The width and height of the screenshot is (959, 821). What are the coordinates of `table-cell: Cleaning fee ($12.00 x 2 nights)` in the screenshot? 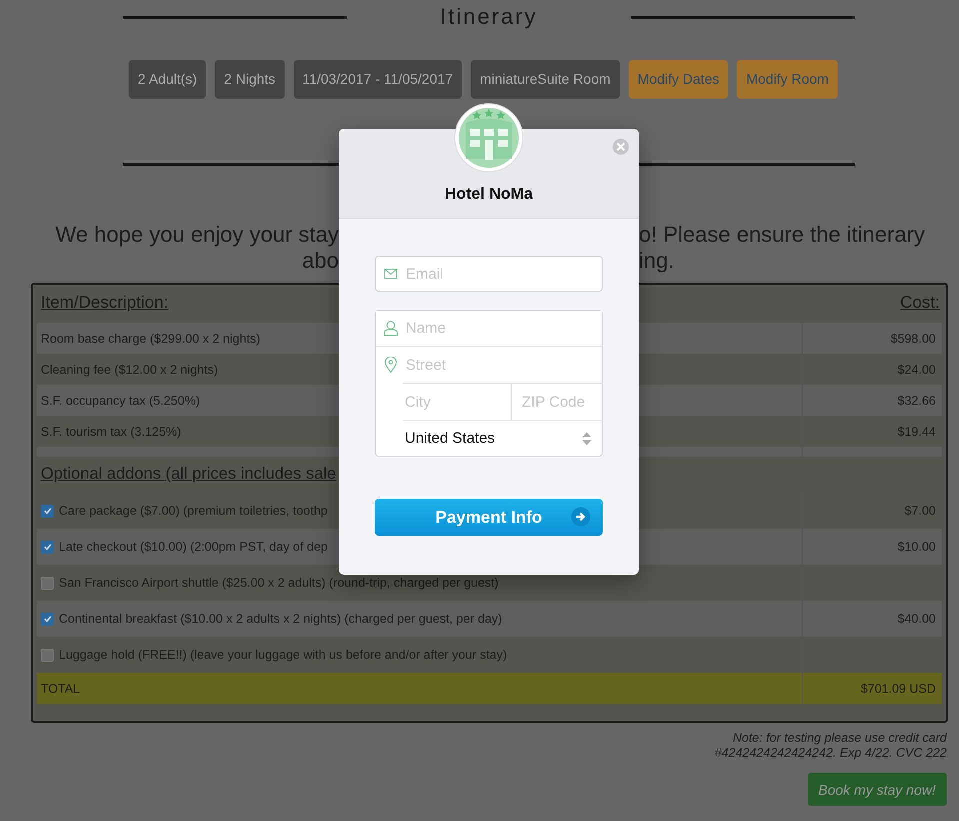 It's located at (129, 369).